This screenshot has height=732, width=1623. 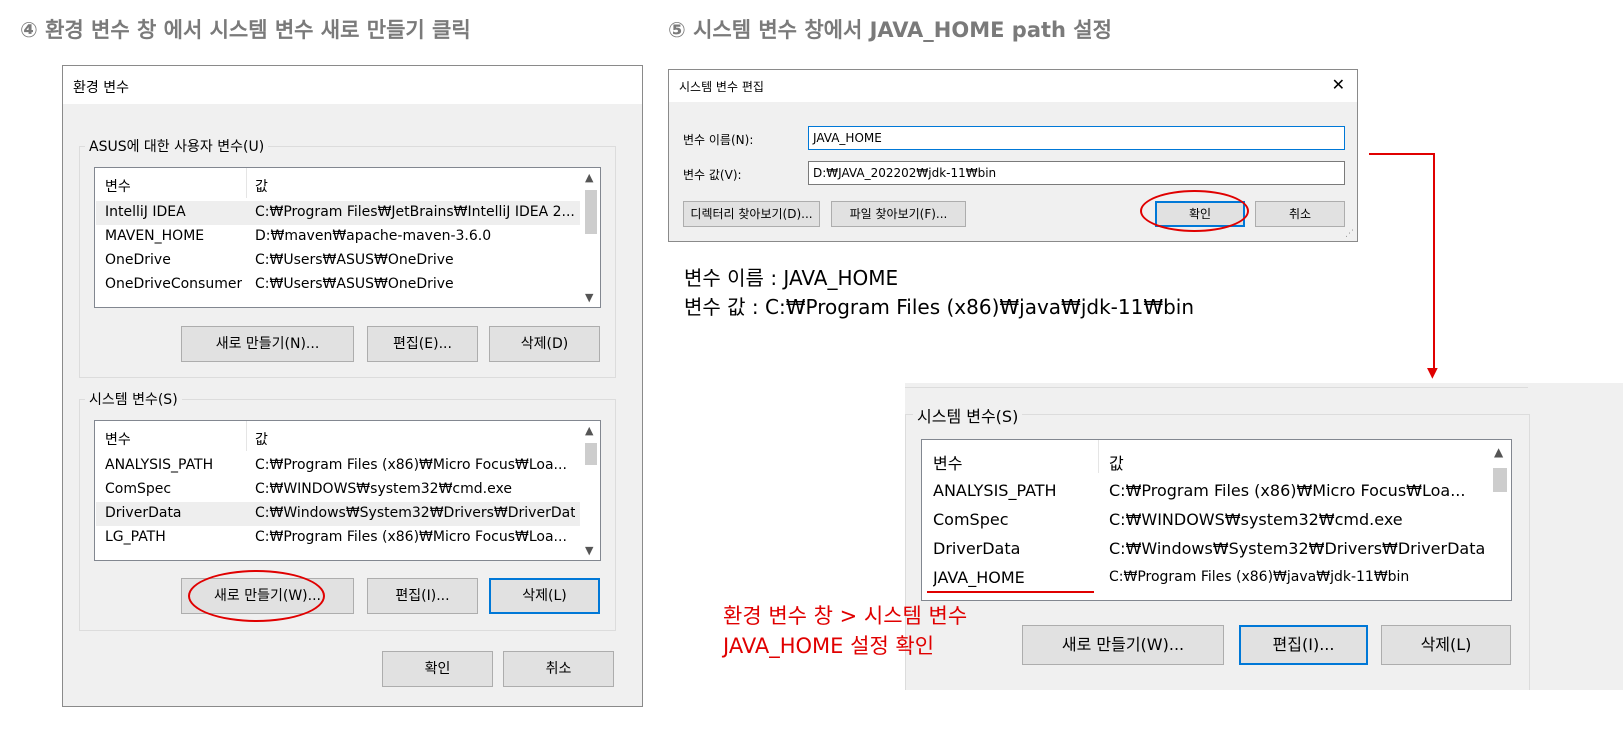 I want to click on close-icon: ✕, so click(x=1338, y=84).